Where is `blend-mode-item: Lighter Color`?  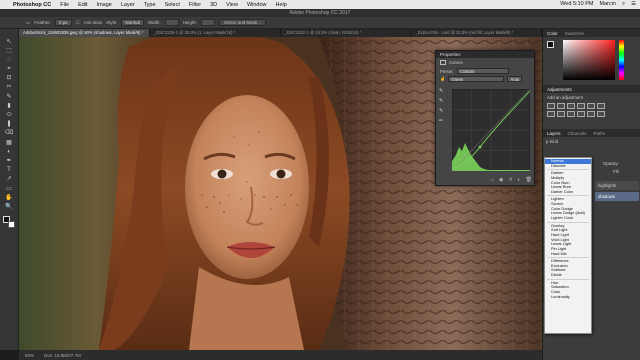
blend-mode-item: Lighter Color is located at coordinates (568, 218).